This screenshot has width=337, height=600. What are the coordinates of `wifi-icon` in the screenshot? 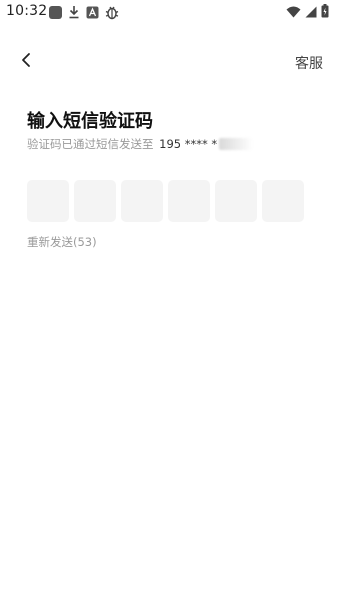 It's located at (293, 12).